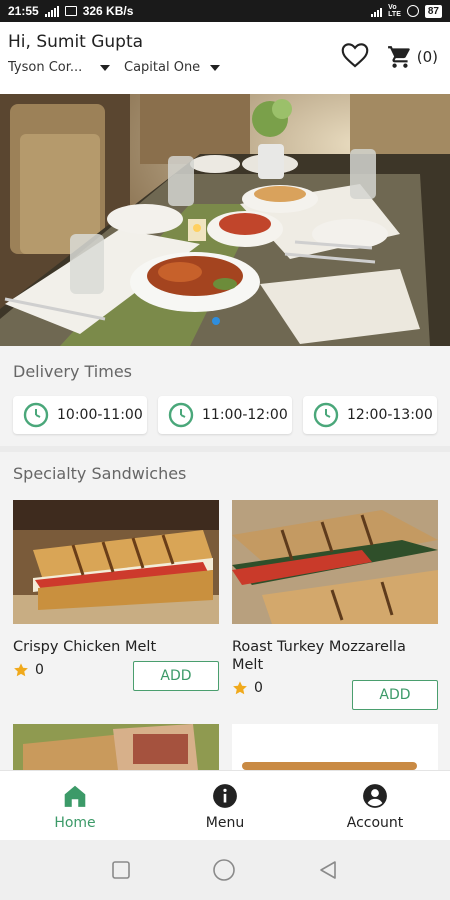 Image resolution: width=450 pixels, height=900 pixels. I want to click on status-left: 21:55 326 KB/s, so click(70, 11).